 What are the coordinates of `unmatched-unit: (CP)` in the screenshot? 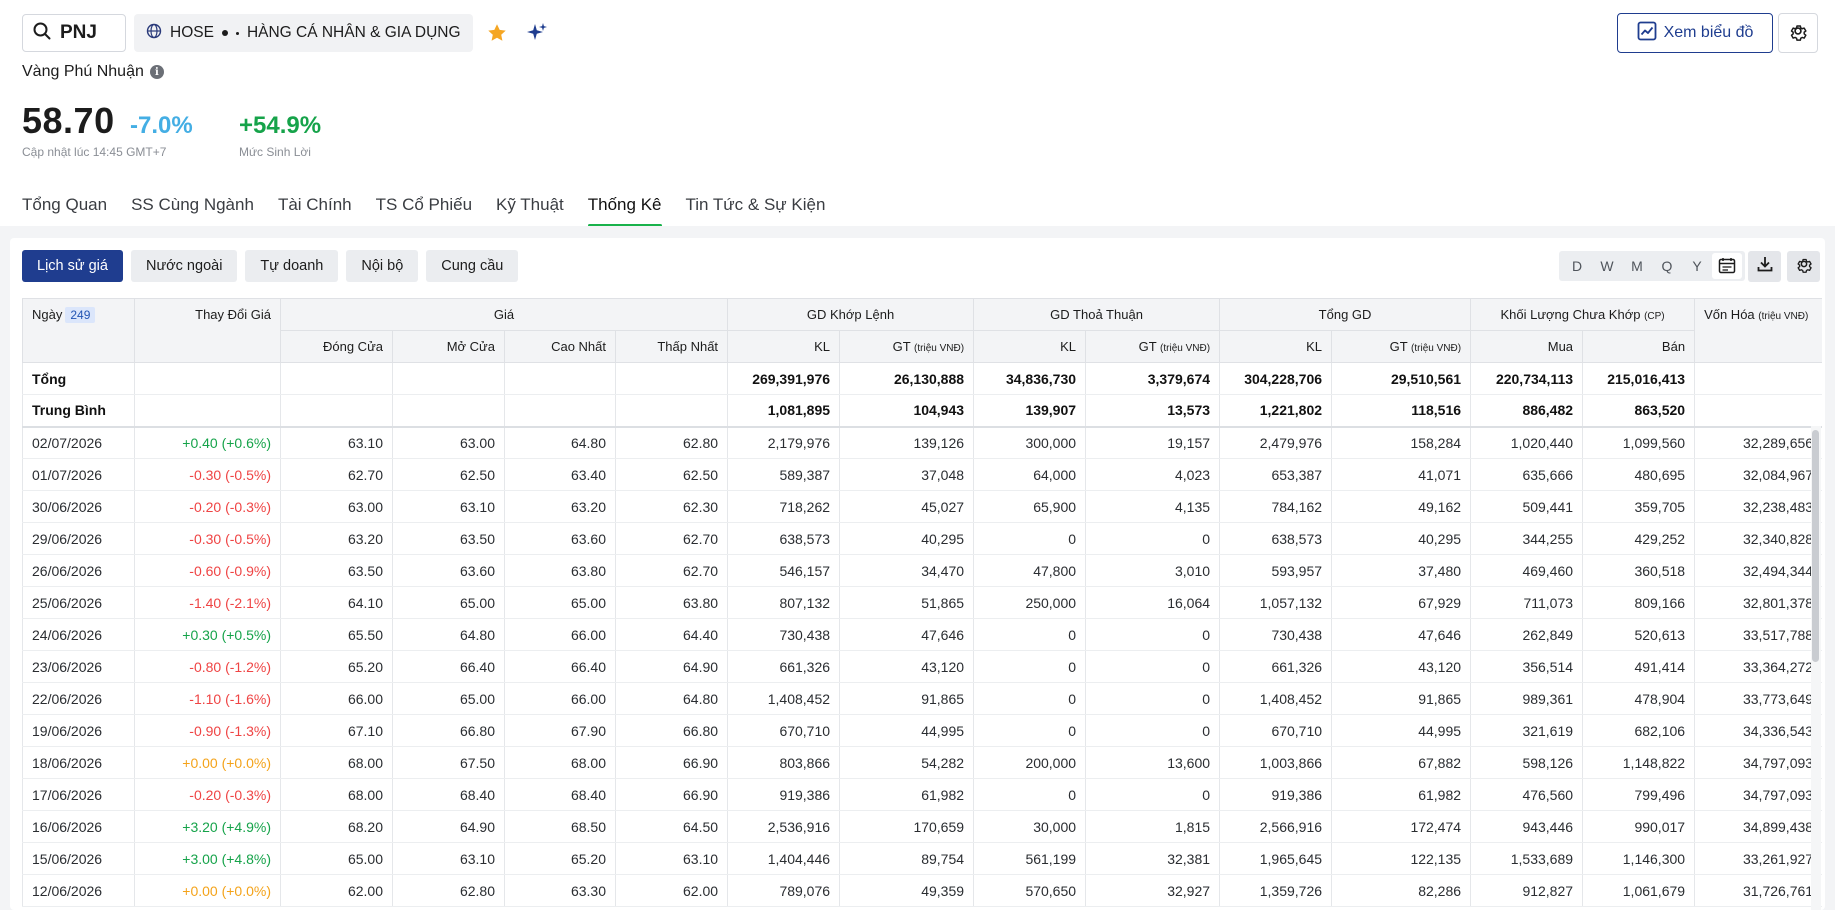 It's located at (1654, 316).